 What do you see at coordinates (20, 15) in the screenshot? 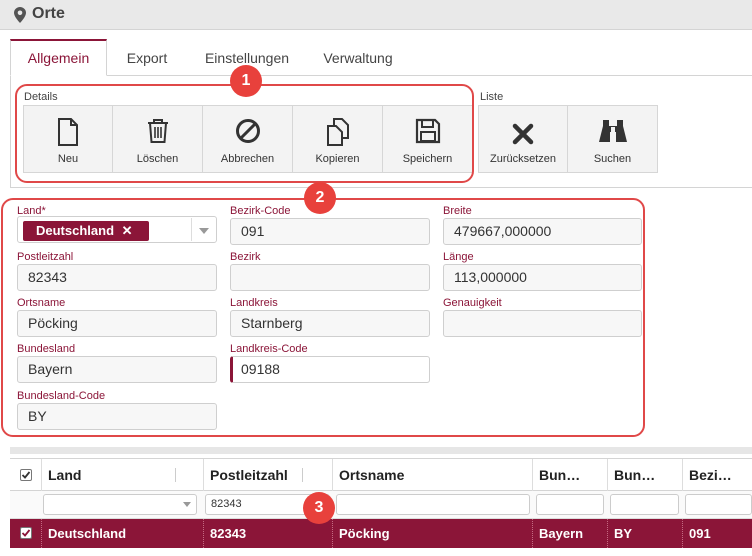
I see `map-pin-icon` at bounding box center [20, 15].